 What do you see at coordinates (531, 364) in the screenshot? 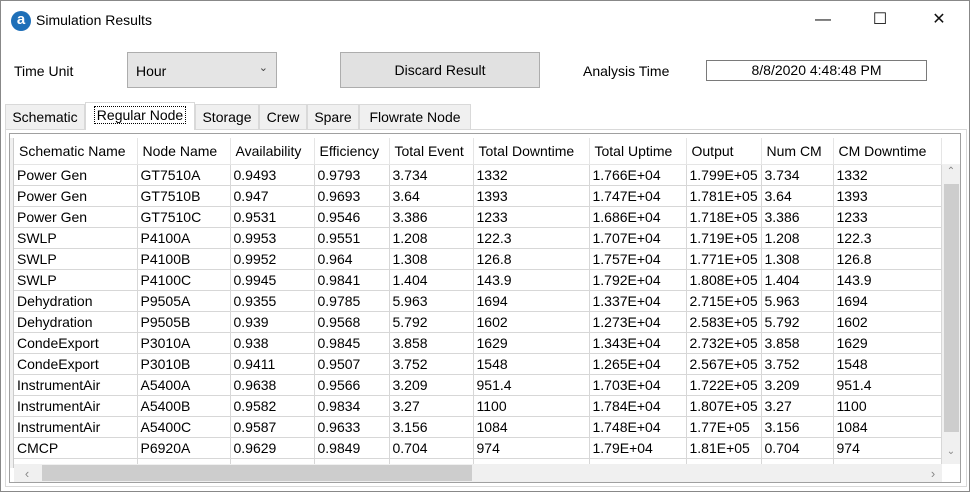
I see `table-cell: 1548` at bounding box center [531, 364].